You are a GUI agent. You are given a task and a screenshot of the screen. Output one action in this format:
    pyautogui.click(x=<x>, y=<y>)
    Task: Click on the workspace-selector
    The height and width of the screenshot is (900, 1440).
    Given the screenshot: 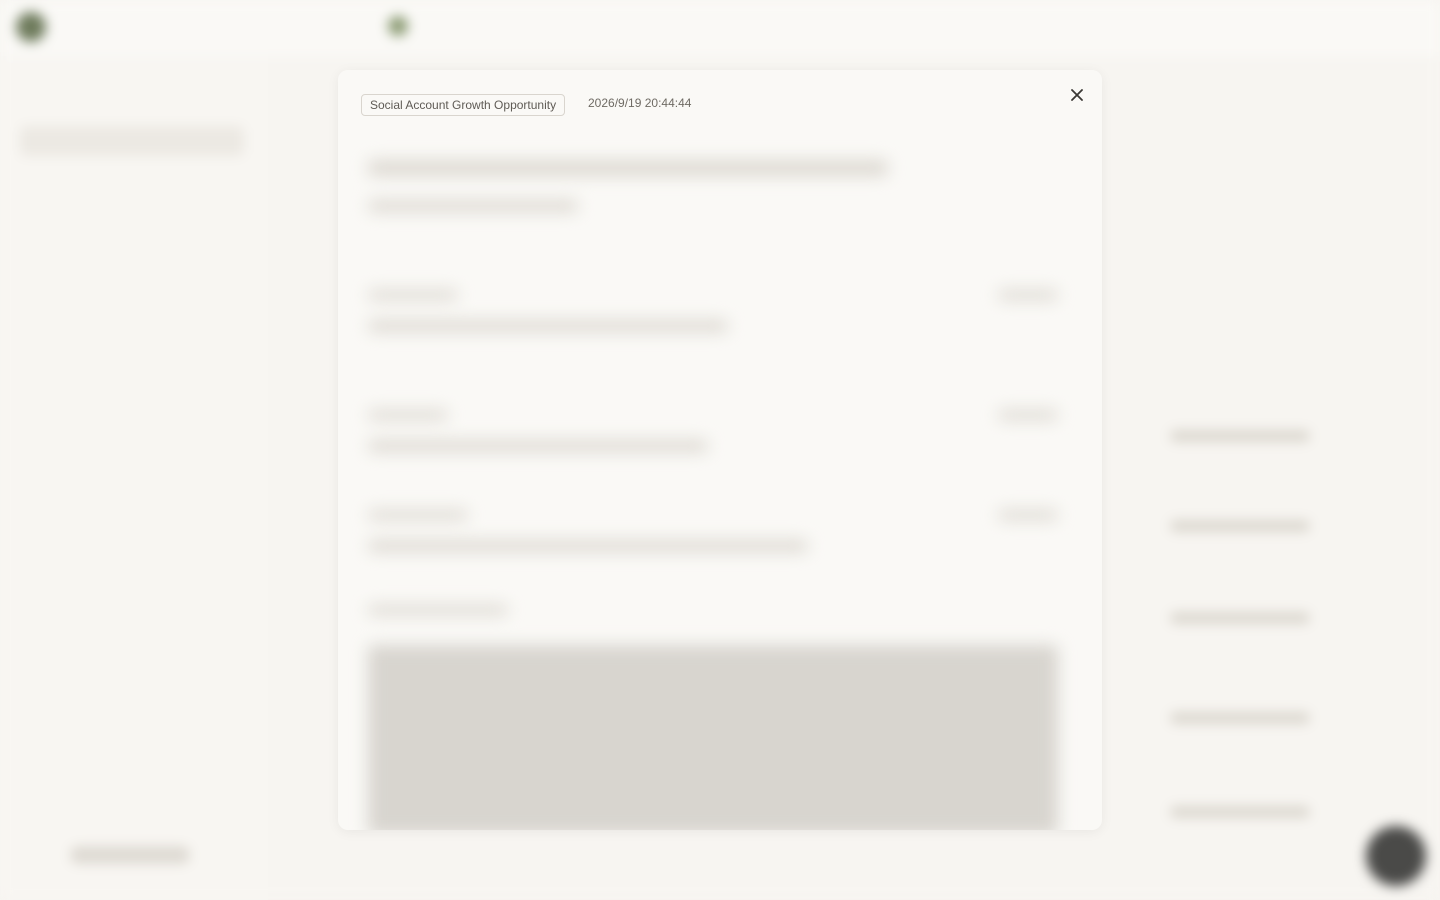 What is the action you would take?
    pyautogui.click(x=420, y=27)
    